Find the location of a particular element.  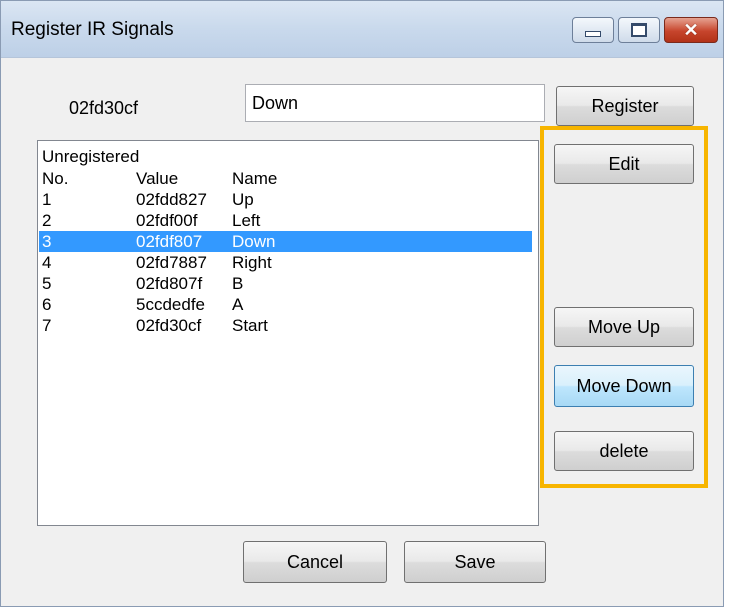

close-button: ✕ is located at coordinates (691, 30).